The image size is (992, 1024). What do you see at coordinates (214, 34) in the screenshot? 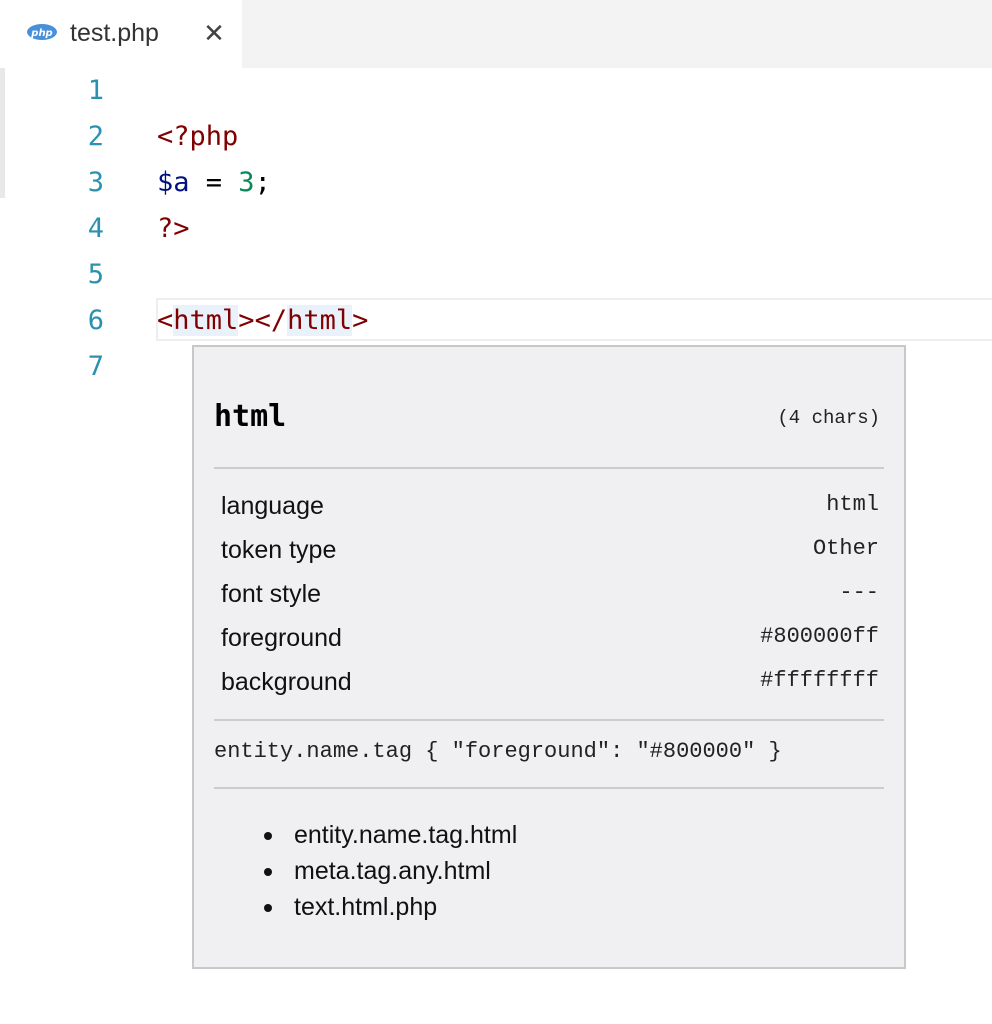
I see `close-icon: ✕` at bounding box center [214, 34].